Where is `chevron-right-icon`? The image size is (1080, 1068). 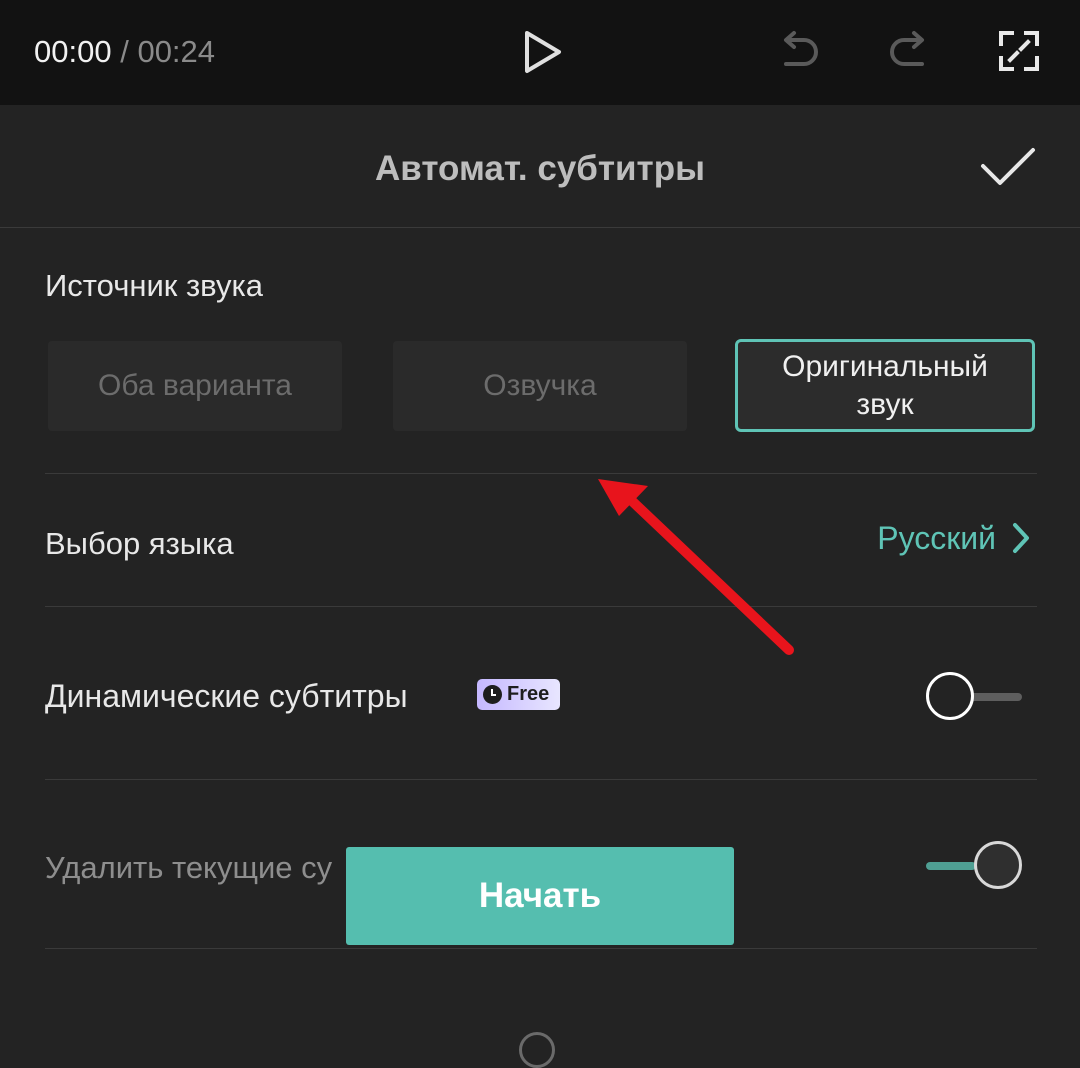 chevron-right-icon is located at coordinates (1021, 538).